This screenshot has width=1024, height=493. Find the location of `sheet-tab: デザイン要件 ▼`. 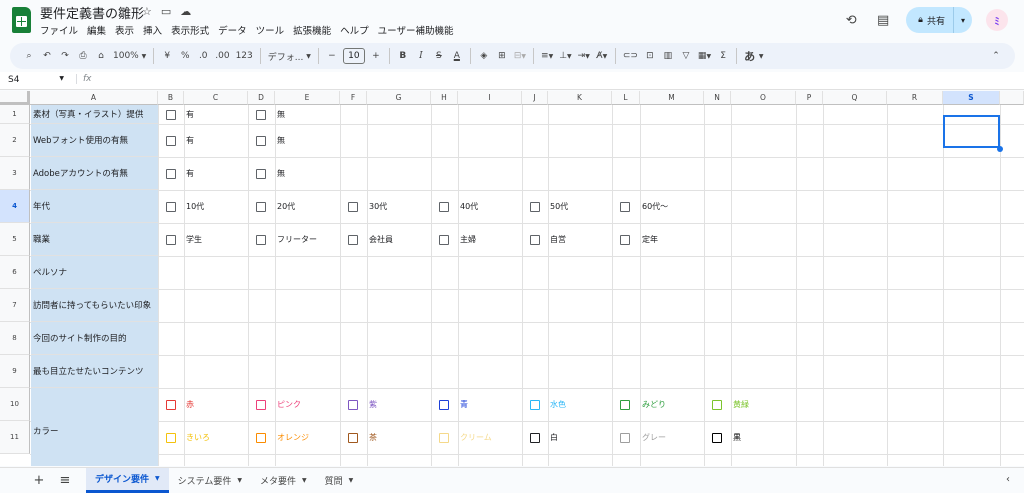

sheet-tab: デザイン要件 ▼ is located at coordinates (127, 480).